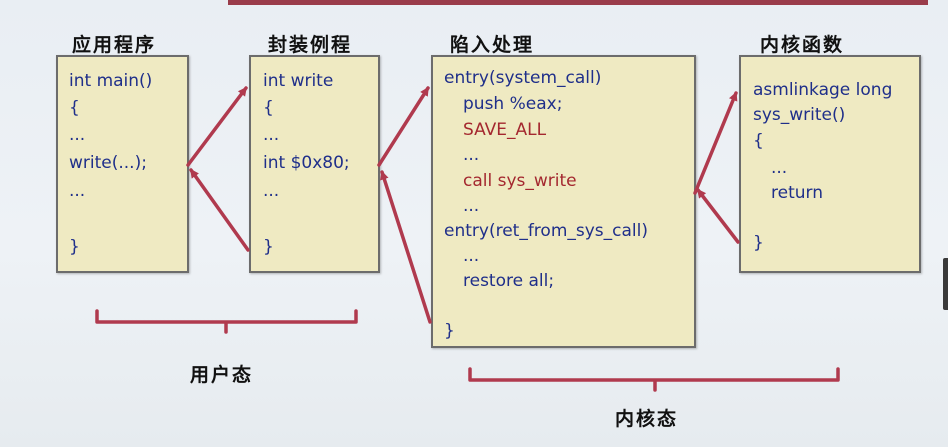 The width and height of the screenshot is (948, 447). I want to click on arrow-trap-to-wrapper, so click(405, 247).